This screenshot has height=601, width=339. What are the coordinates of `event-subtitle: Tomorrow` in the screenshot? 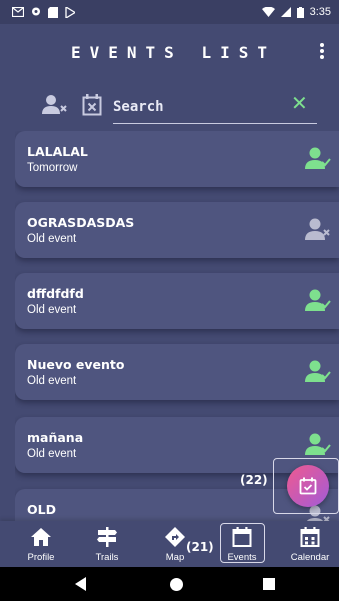 It's located at (52, 168).